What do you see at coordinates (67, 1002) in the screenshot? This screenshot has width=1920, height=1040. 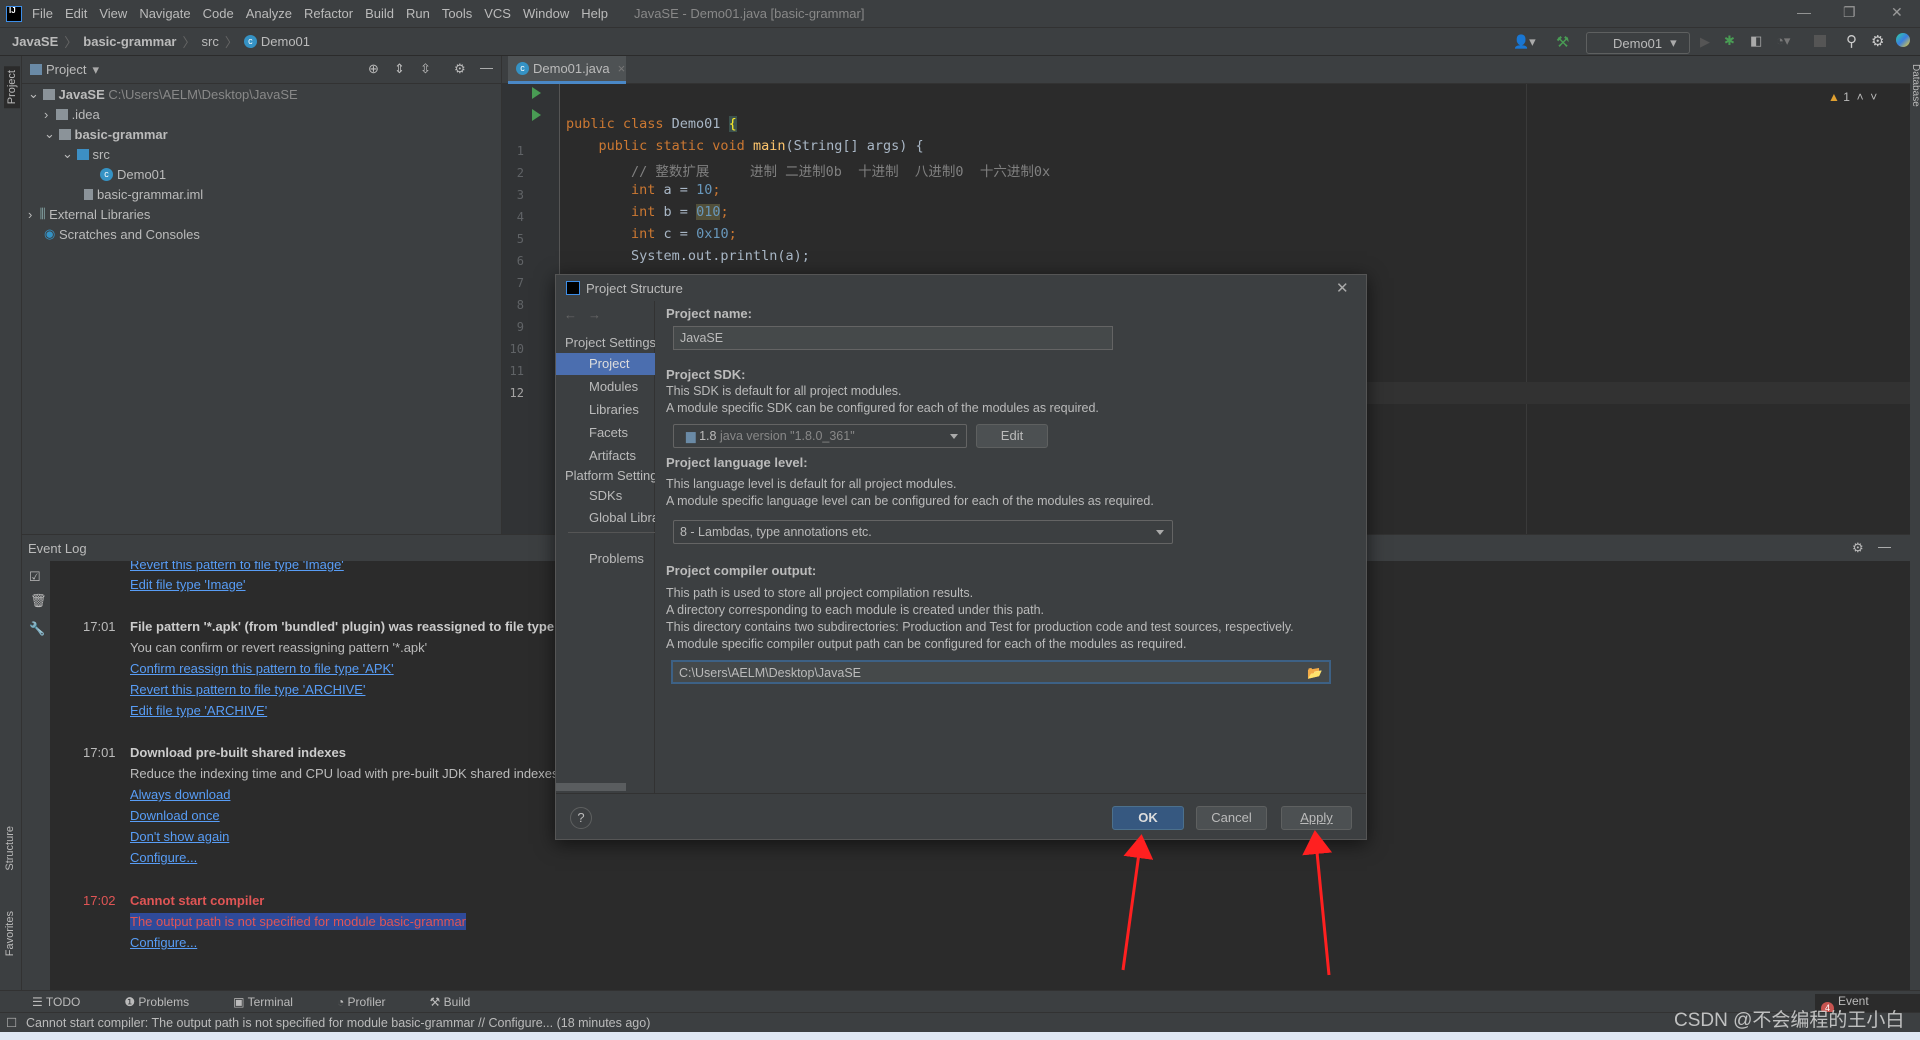 I see `tool-tab-todo: ☰ TODO` at bounding box center [67, 1002].